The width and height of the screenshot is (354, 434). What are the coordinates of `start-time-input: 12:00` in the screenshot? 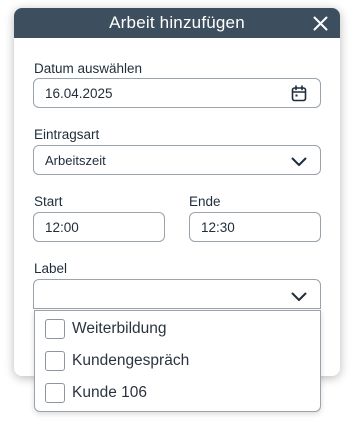 It's located at (99, 227).